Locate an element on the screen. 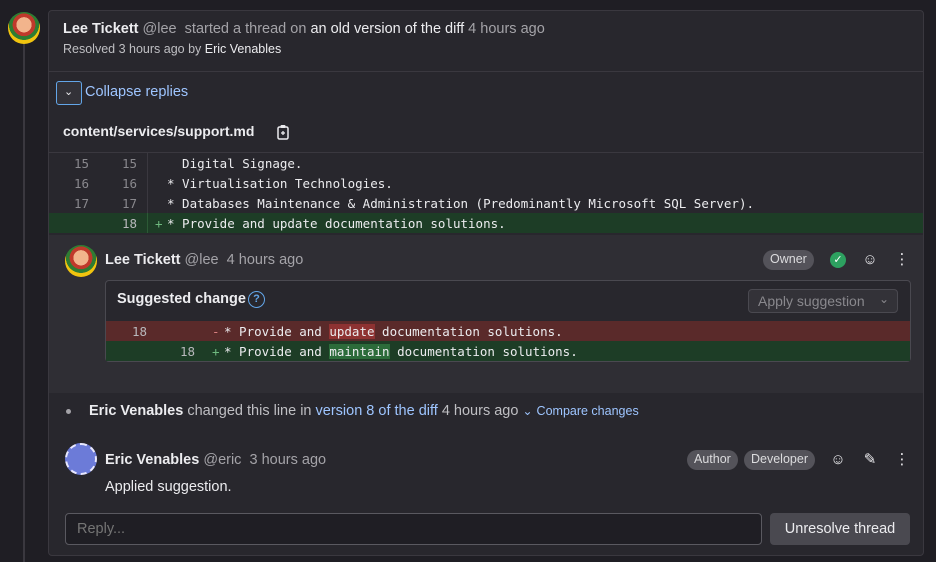 This screenshot has height=562, width=936. diff-line: 15 15 Digital Signage. is located at coordinates (486, 163).